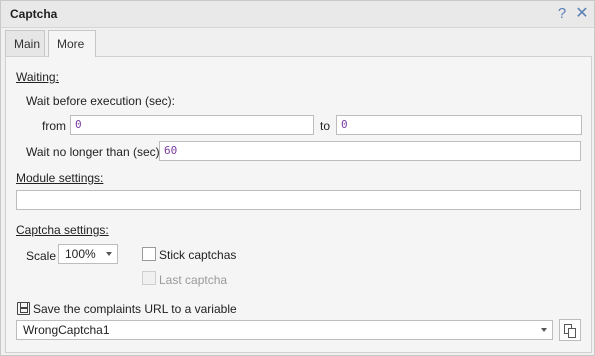 Image resolution: width=595 pixels, height=356 pixels. What do you see at coordinates (193, 280) in the screenshot?
I see `last-captcha-label: Last captcha` at bounding box center [193, 280].